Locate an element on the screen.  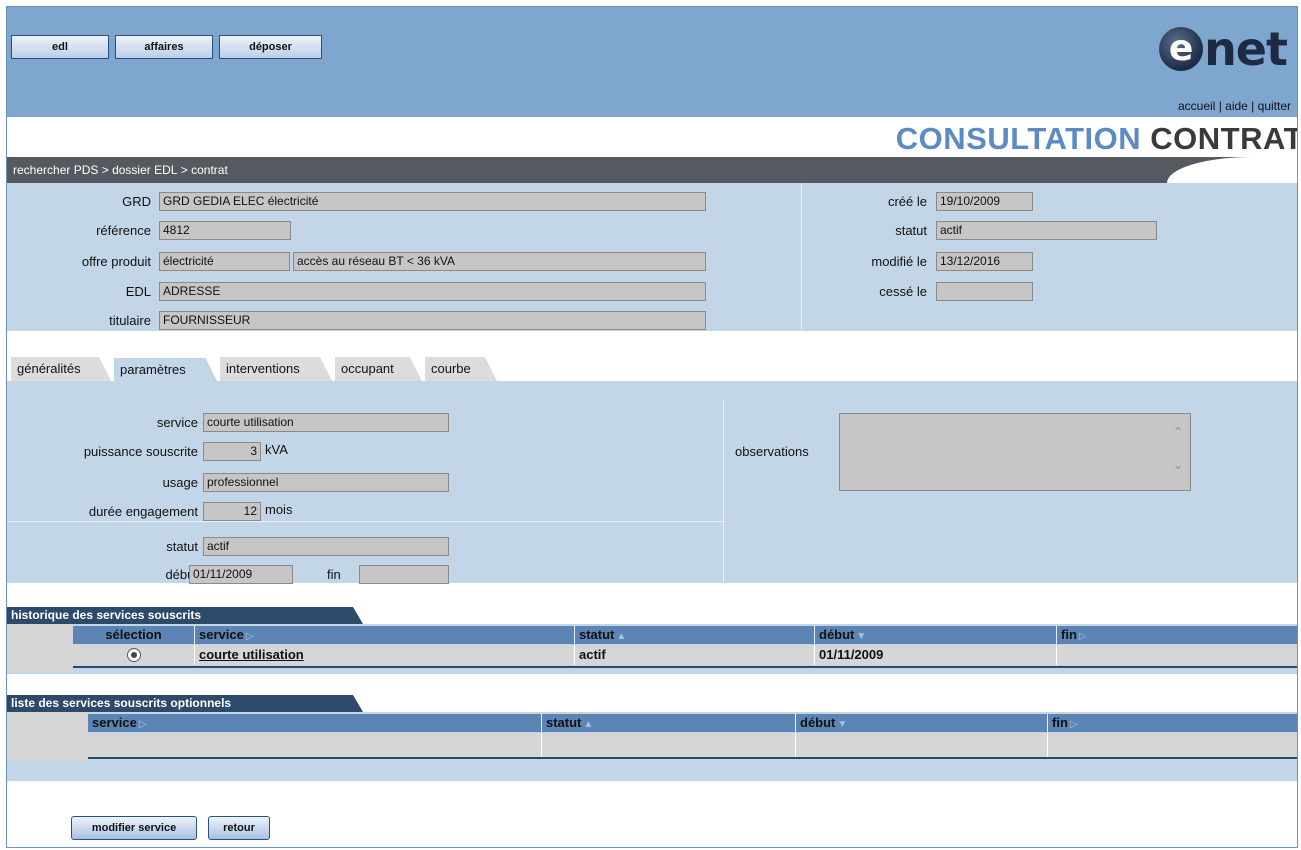
opt-col-service-label: service is located at coordinates (114, 722).